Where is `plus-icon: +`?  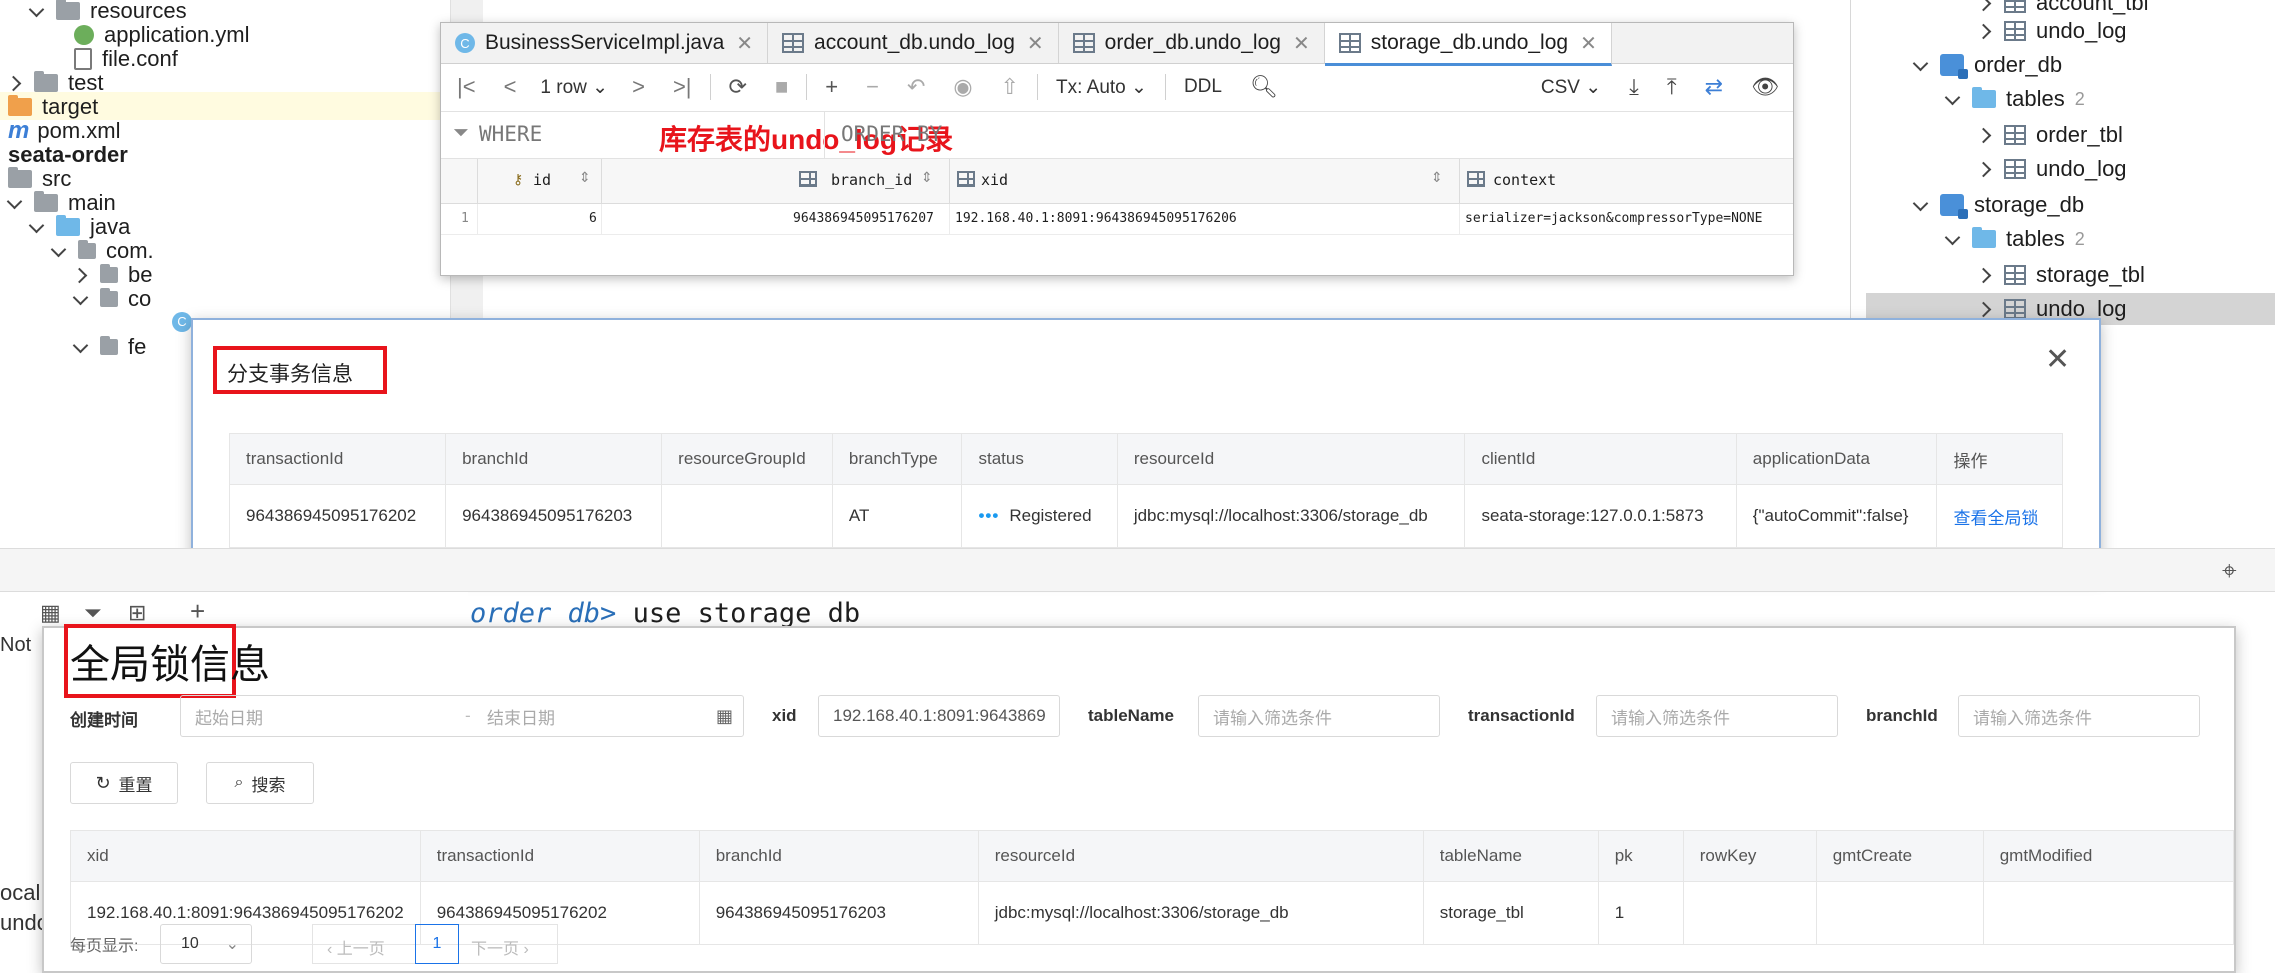
plus-icon: + is located at coordinates (197, 611).